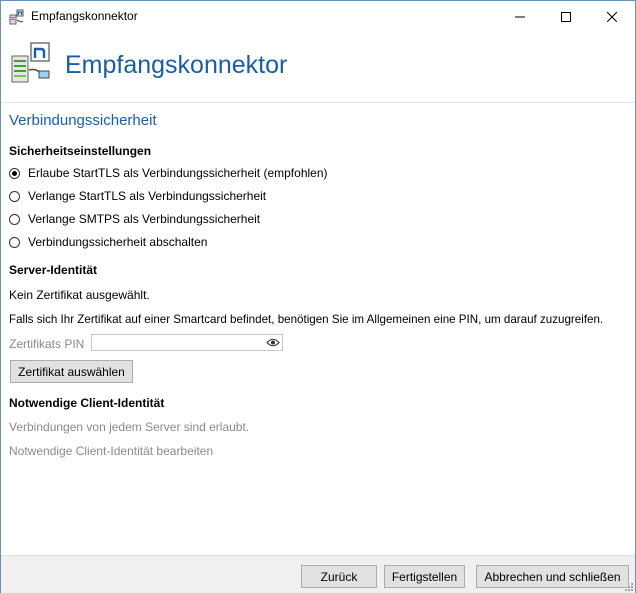 This screenshot has height=593, width=636. I want to click on radio-require-smtps: Verlange SMTPS als Verbindungssicherheit, so click(134, 219).